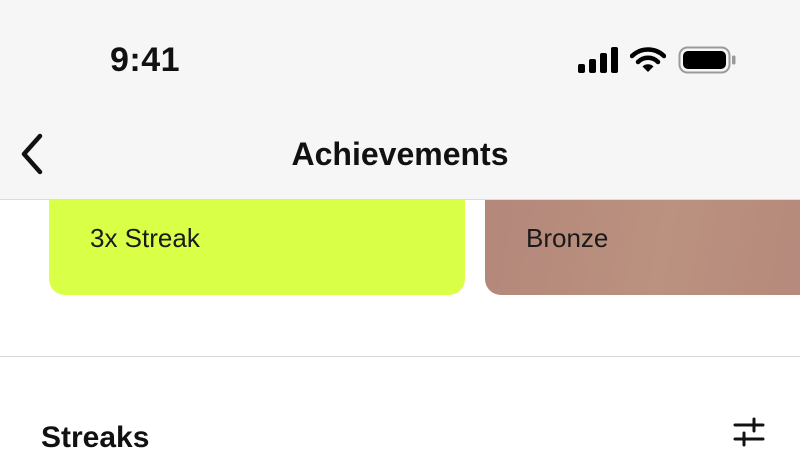 This screenshot has width=800, height=458. Describe the element at coordinates (95, 437) in the screenshot. I see `streaks-section-title: Streaks` at that location.